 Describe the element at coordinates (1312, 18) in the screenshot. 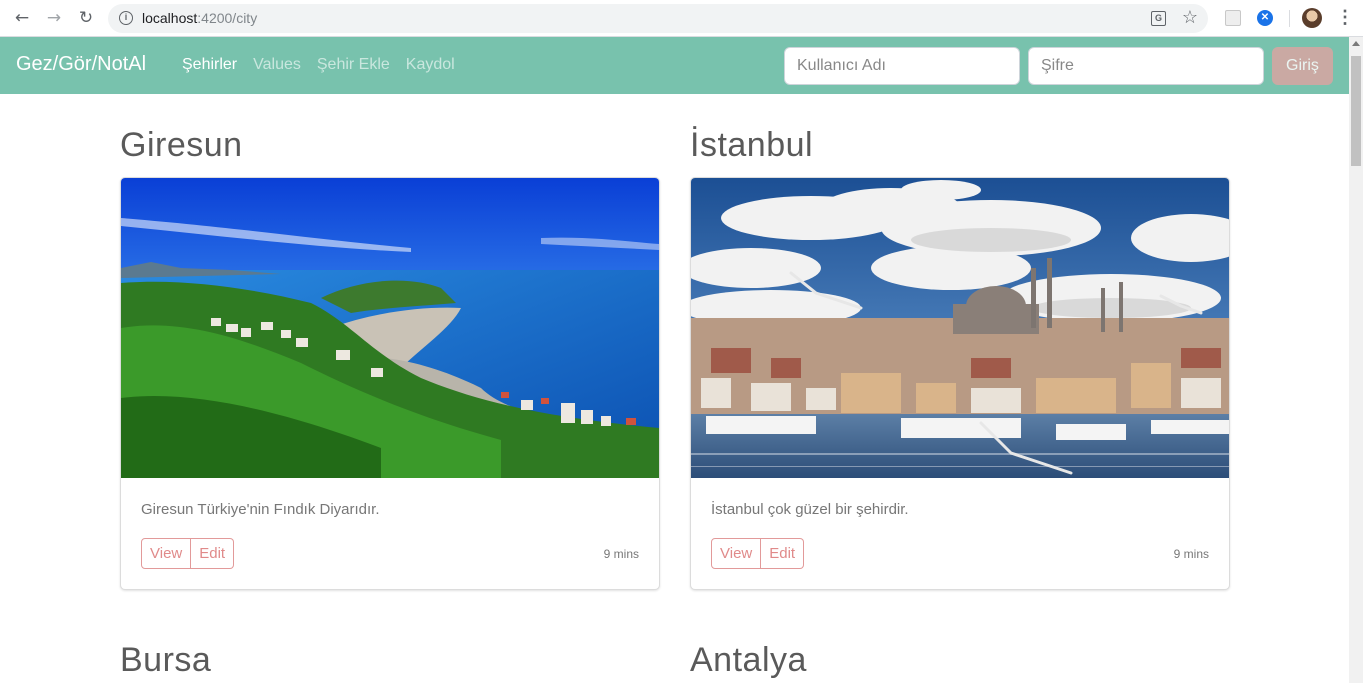

I see `profile-avatar` at that location.